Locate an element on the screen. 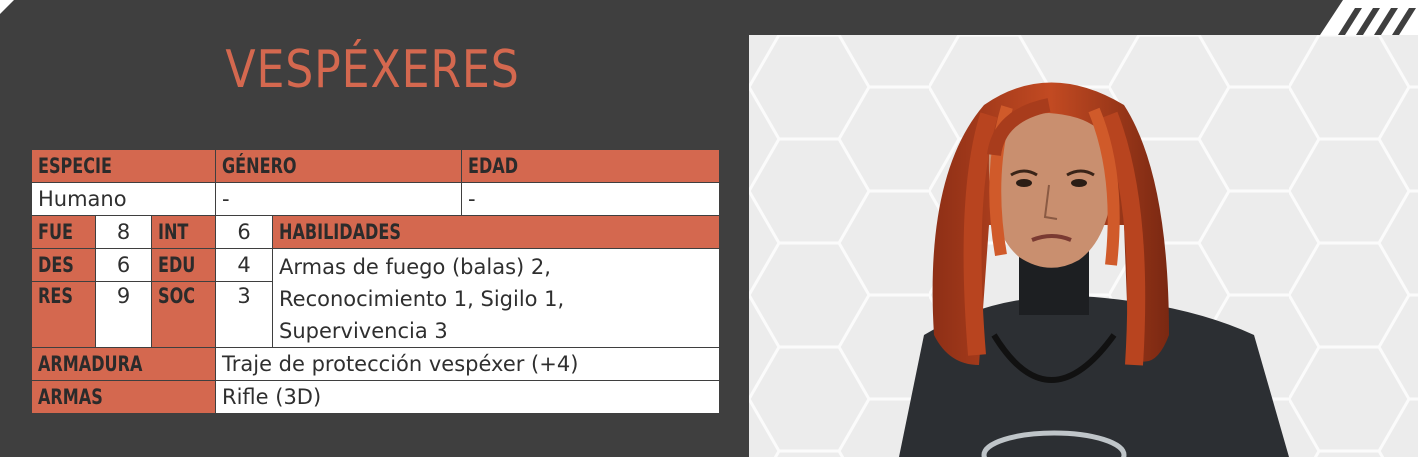 The width and height of the screenshot is (1418, 457). int-label: INT is located at coordinates (183, 232).